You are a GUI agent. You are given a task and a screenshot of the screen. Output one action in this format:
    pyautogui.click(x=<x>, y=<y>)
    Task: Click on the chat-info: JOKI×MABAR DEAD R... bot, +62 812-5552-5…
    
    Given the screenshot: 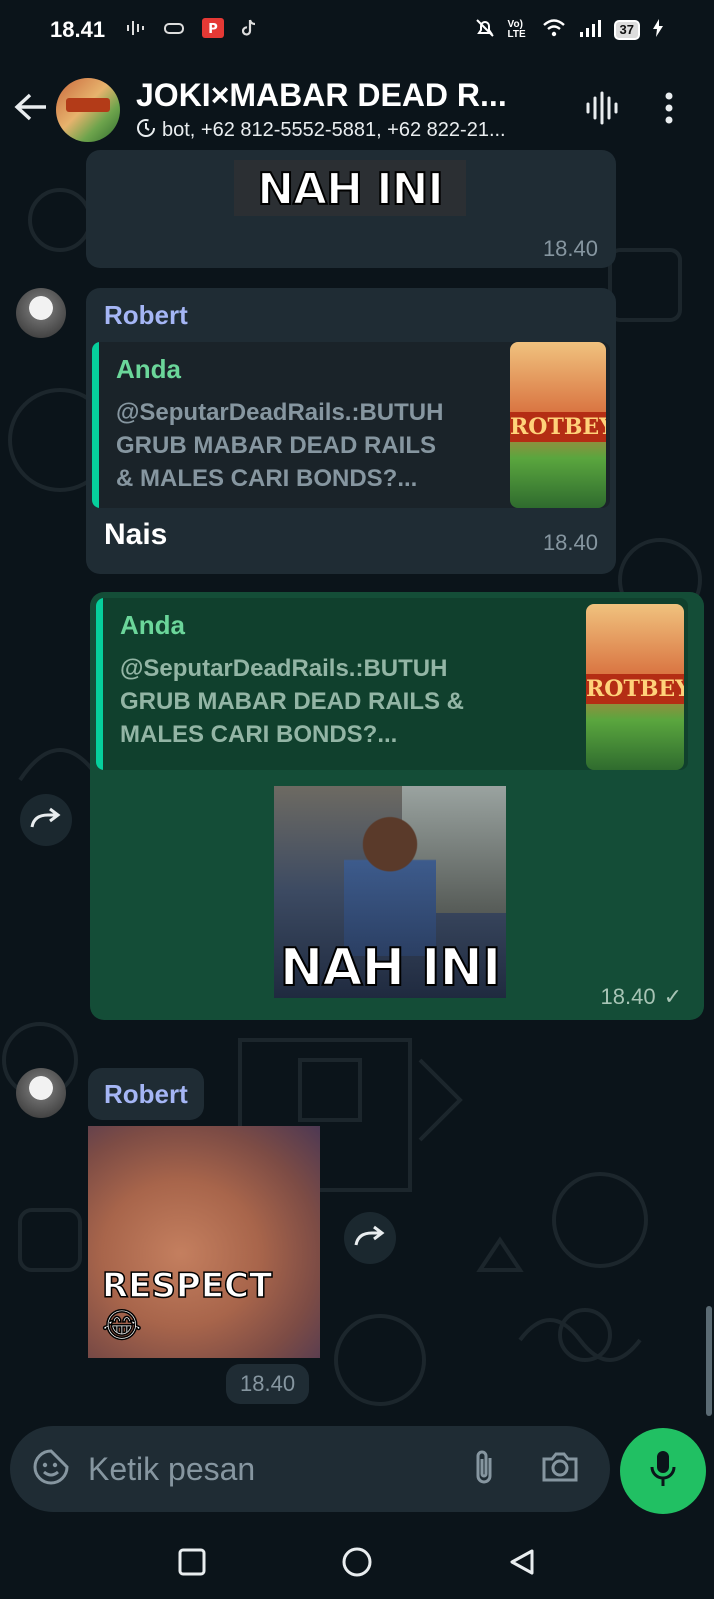 What is the action you would take?
    pyautogui.click(x=346, y=110)
    